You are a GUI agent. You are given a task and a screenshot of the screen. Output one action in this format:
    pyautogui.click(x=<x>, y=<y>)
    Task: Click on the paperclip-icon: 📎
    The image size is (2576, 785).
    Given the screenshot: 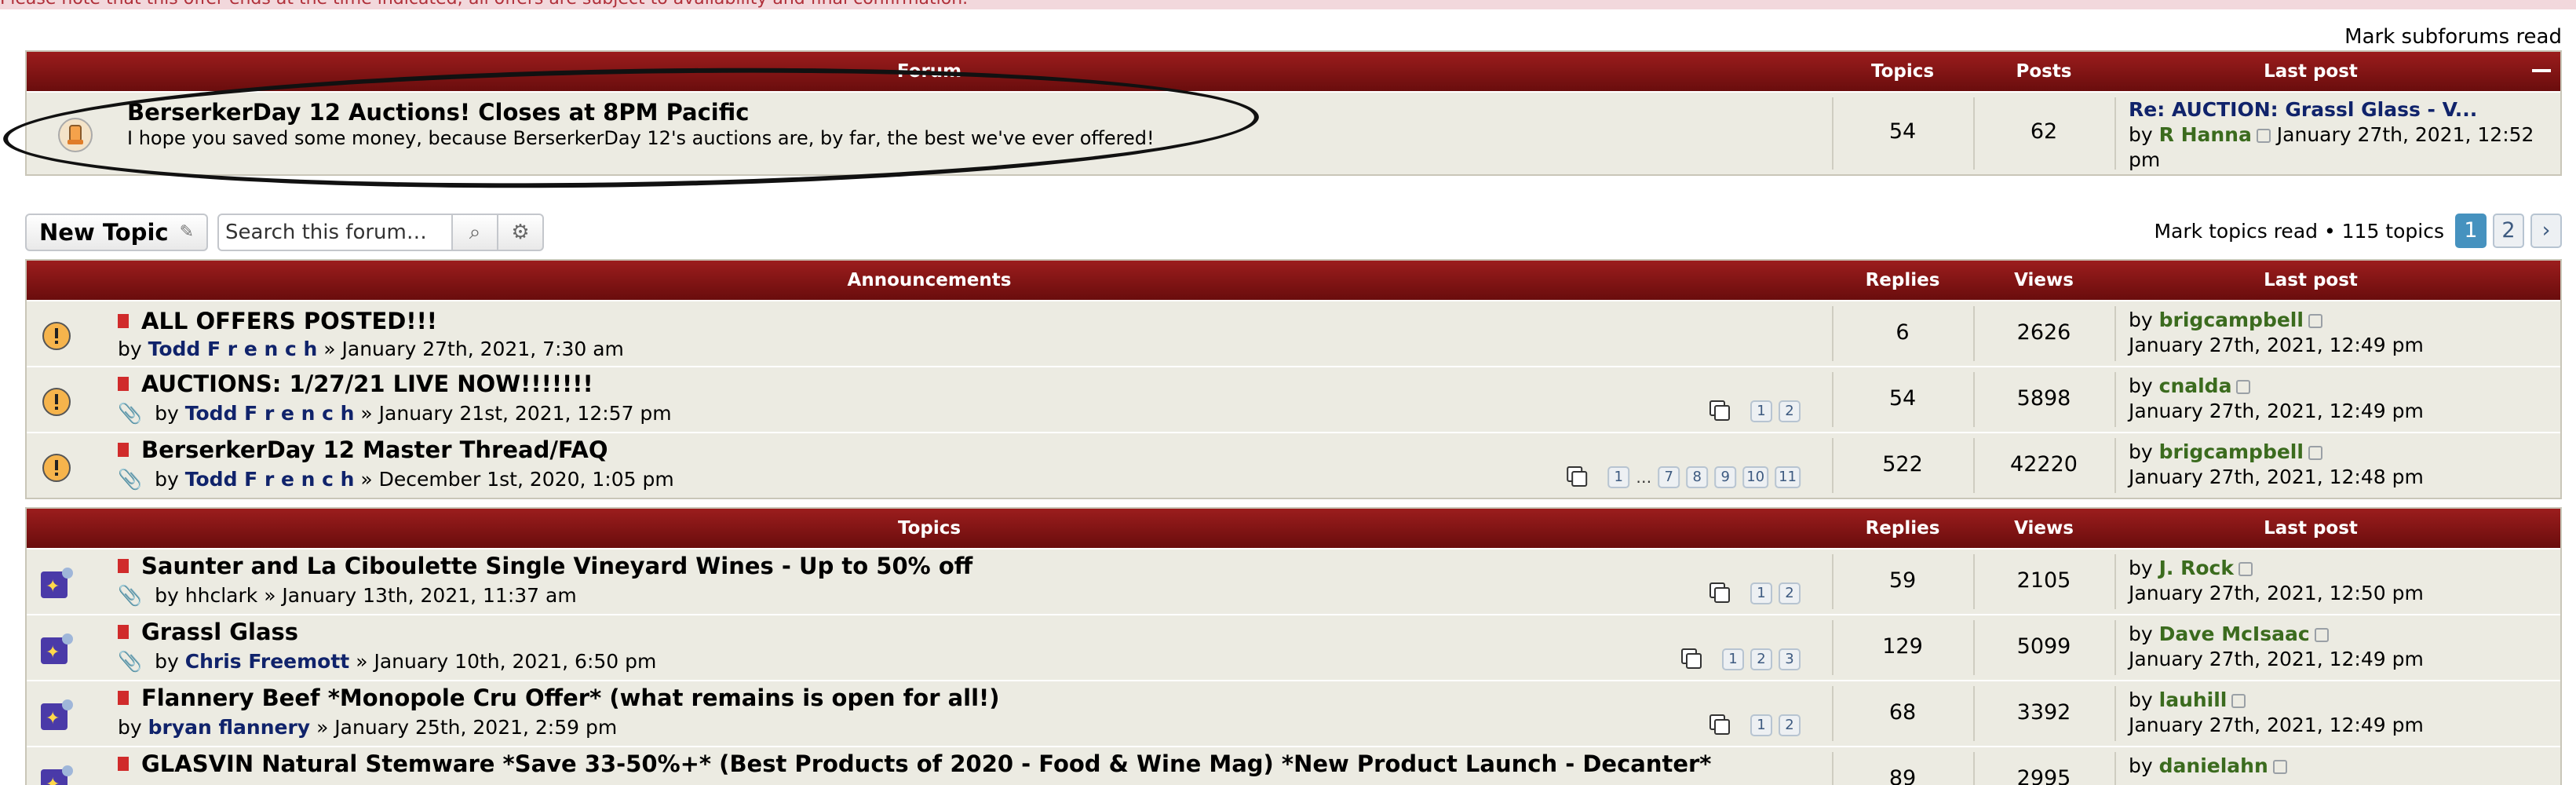 What is the action you would take?
    pyautogui.click(x=130, y=479)
    